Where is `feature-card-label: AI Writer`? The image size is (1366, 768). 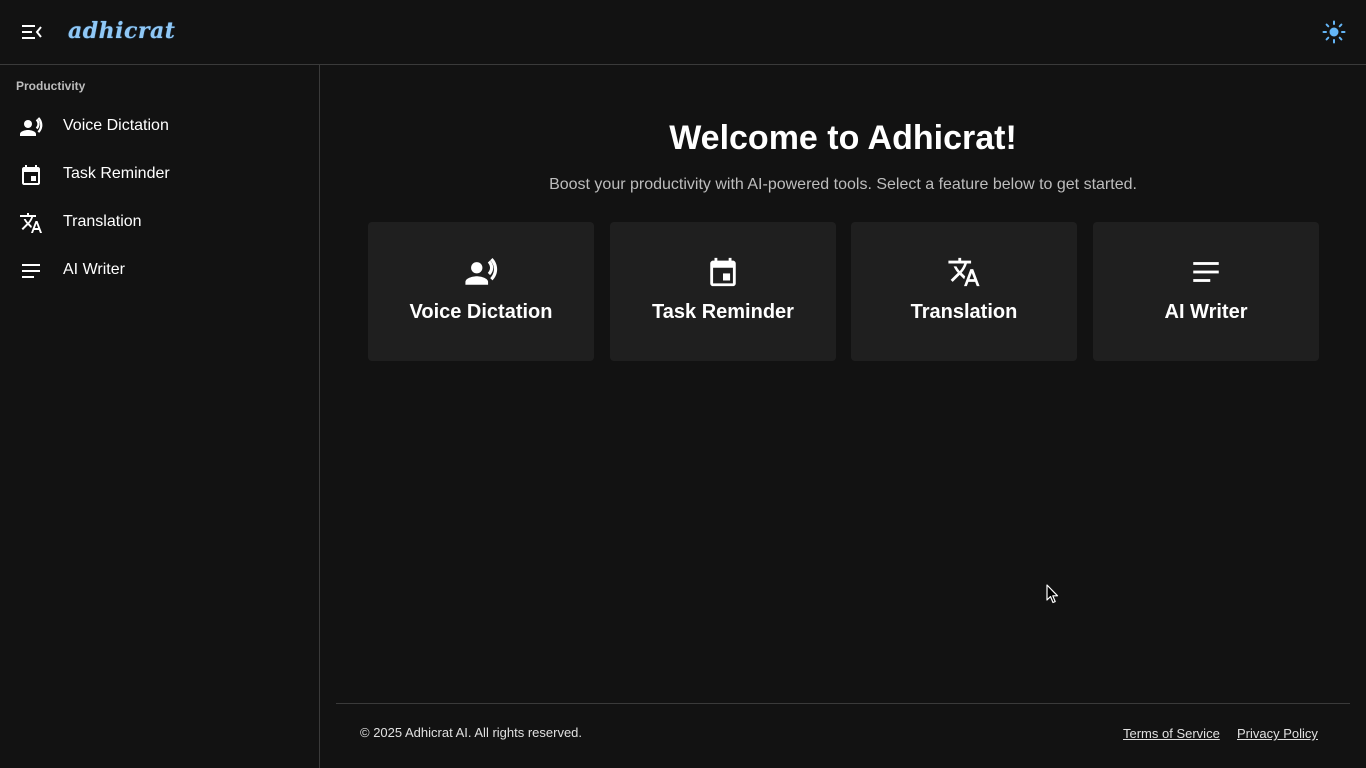 feature-card-label: AI Writer is located at coordinates (1206, 312).